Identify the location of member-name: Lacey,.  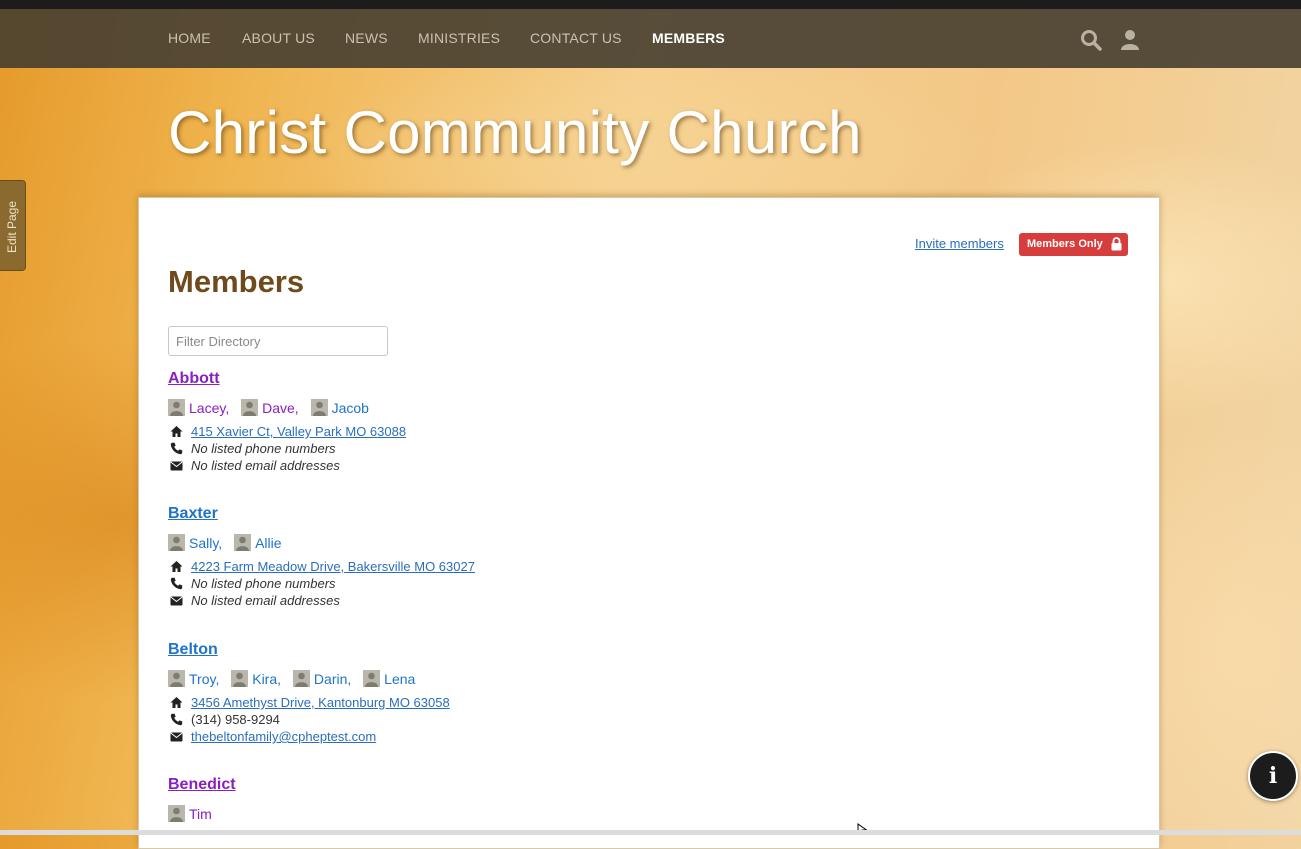
(209, 408).